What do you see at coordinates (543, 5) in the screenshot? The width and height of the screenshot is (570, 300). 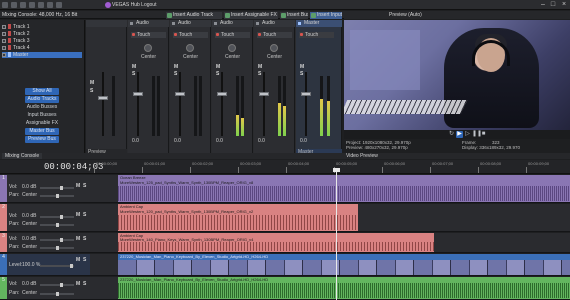 I see `minimize-icon: –` at bounding box center [543, 5].